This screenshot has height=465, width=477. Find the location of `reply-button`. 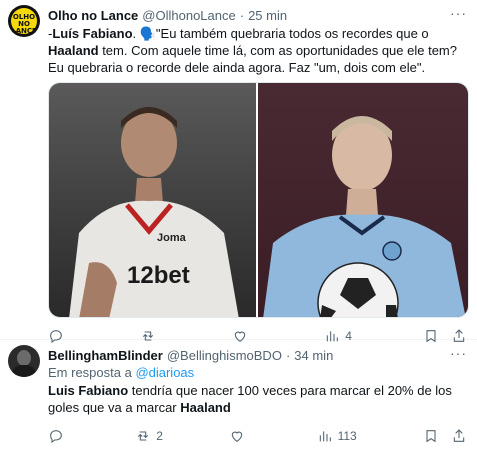

reply-button is located at coordinates (58, 436).